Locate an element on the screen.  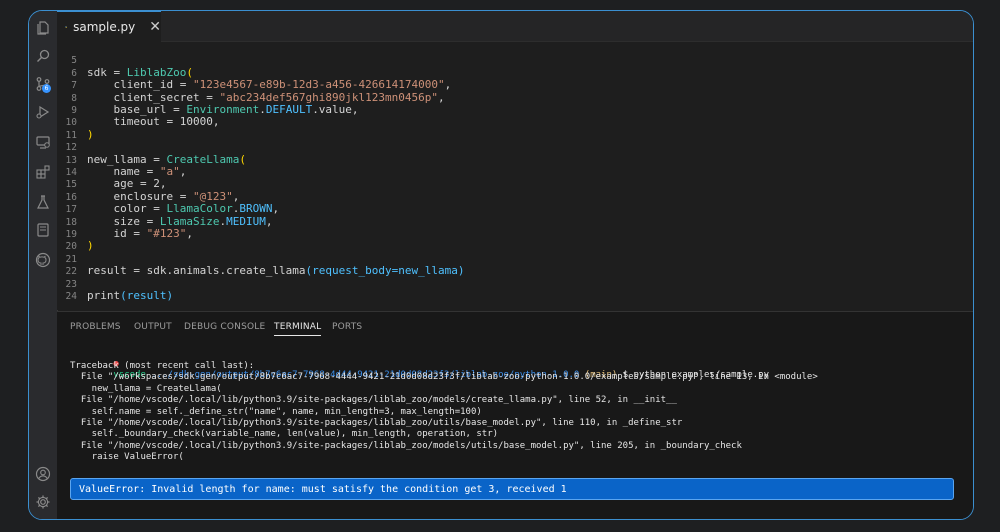
terminal-output-line: new_llama = CreateLlama( is located at coordinates (146, 388).